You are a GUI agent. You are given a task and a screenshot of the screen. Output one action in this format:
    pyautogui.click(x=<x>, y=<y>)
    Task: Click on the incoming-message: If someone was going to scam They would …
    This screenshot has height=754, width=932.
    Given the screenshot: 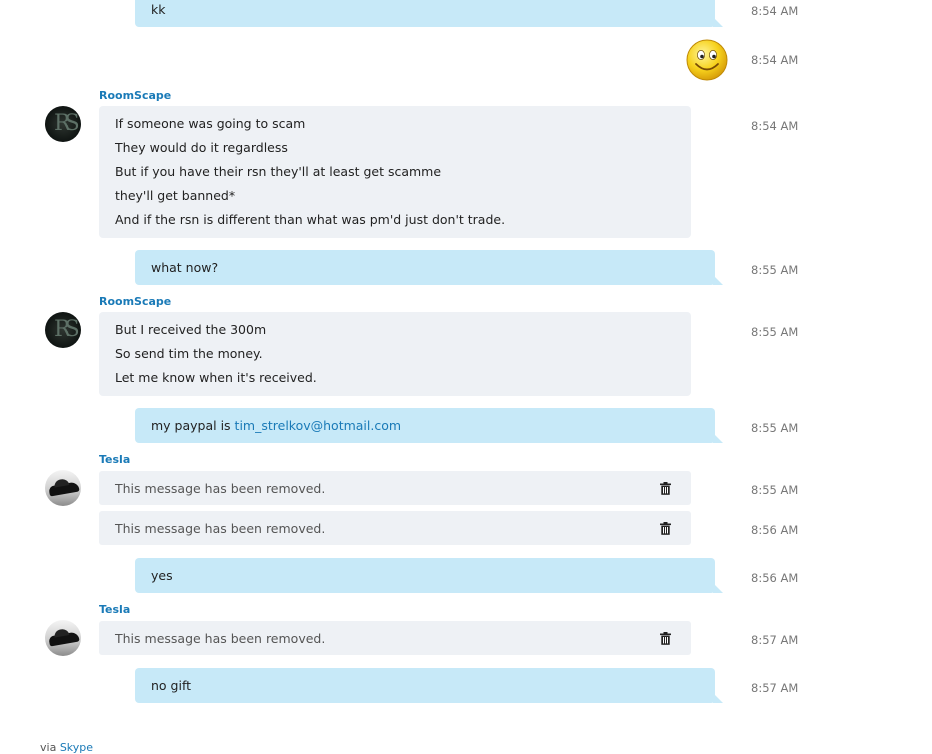 What is the action you would take?
    pyautogui.click(x=395, y=172)
    